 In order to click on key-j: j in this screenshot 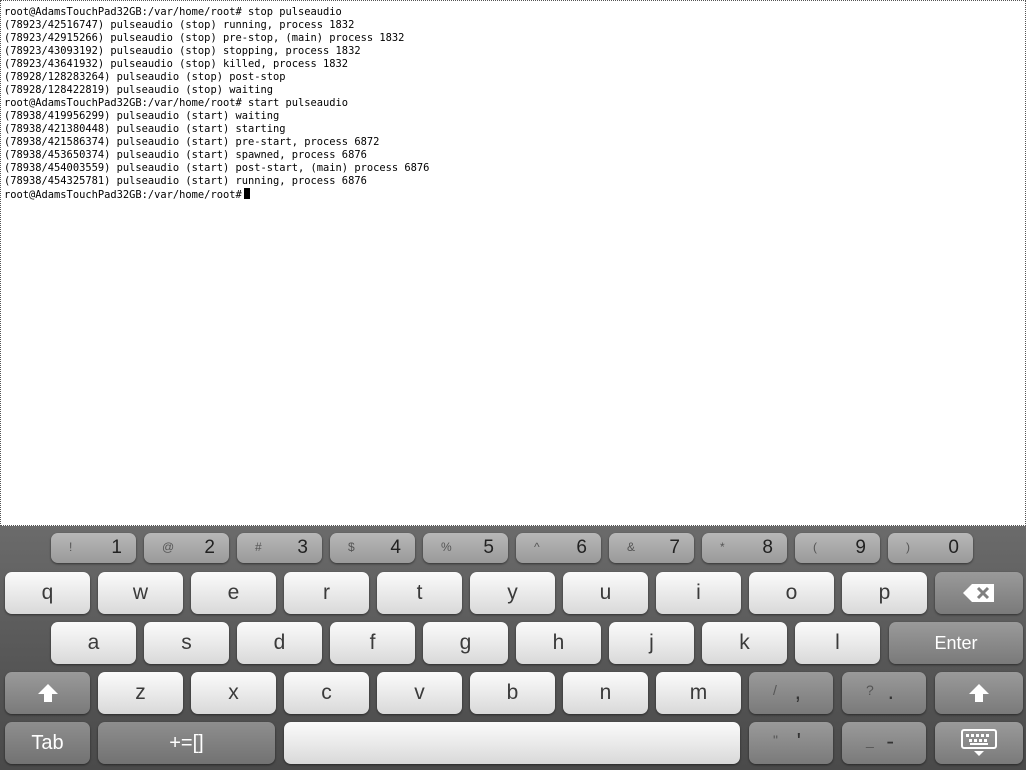, I will do `click(651, 643)`.